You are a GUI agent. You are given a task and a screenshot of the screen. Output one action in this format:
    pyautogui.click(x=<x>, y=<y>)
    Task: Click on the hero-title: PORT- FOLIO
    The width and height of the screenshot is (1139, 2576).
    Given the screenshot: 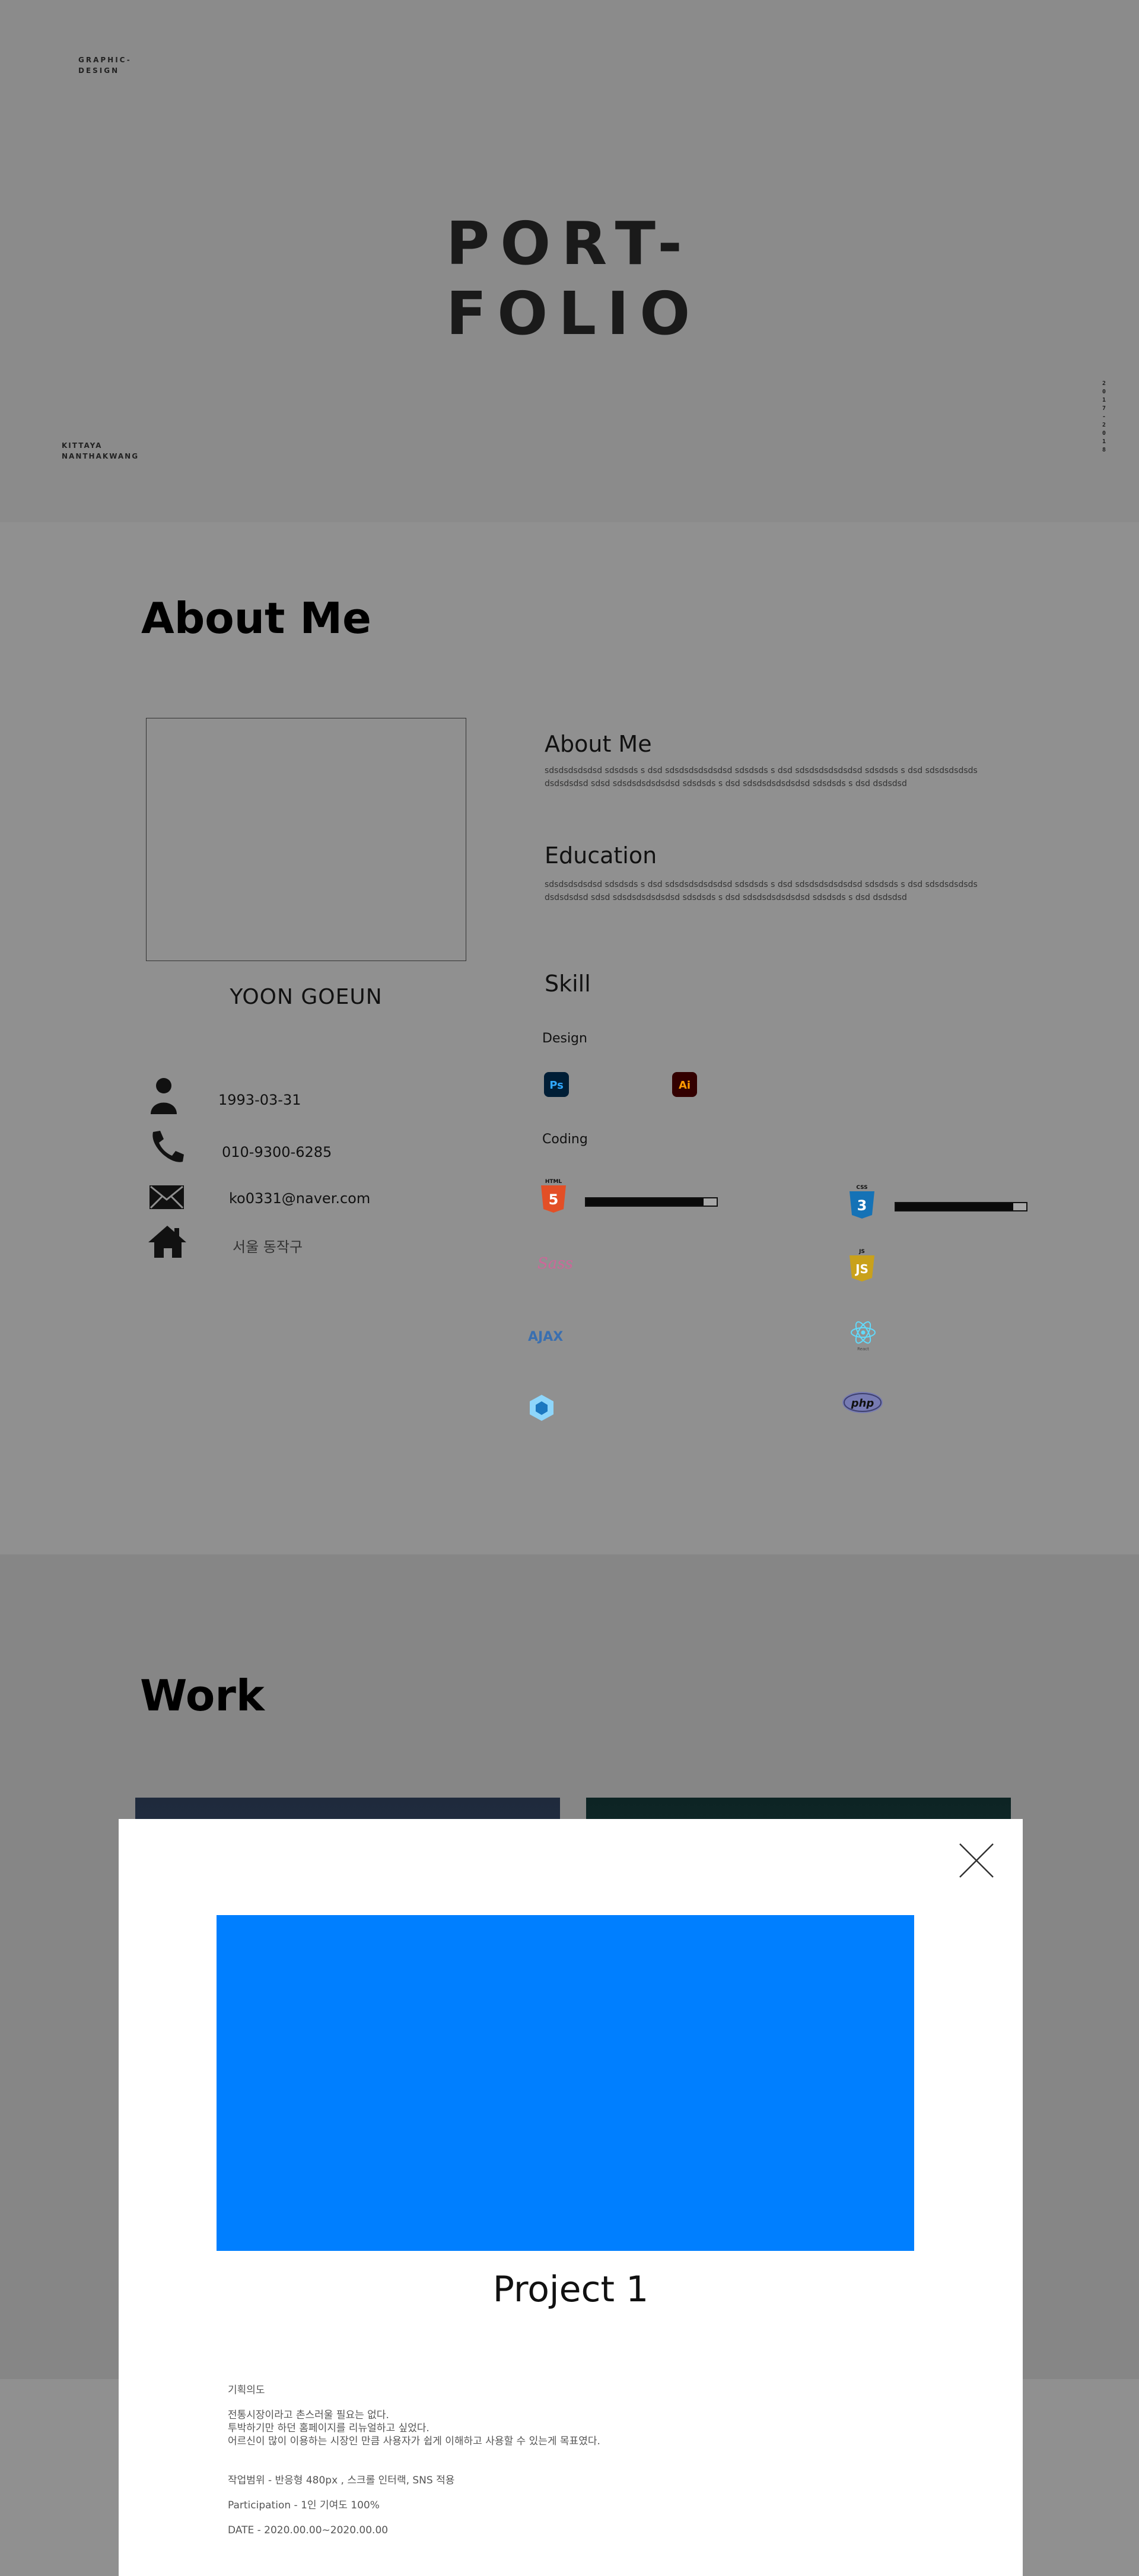 What is the action you would take?
    pyautogui.click(x=573, y=278)
    